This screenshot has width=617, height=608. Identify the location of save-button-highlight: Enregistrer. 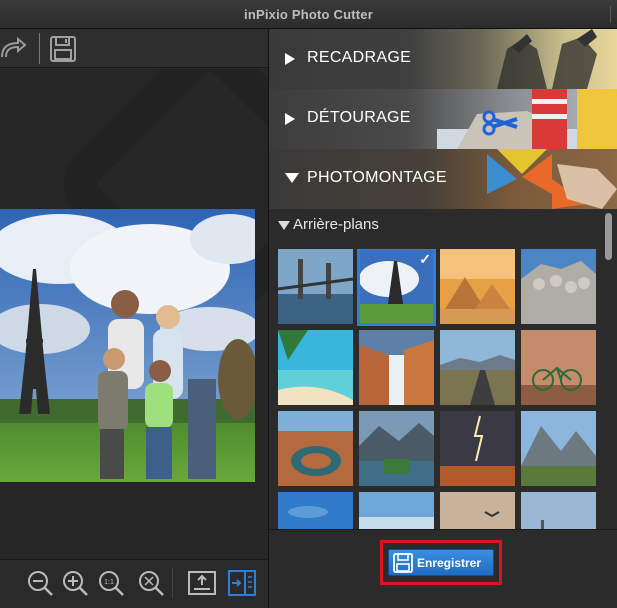
(441, 562).